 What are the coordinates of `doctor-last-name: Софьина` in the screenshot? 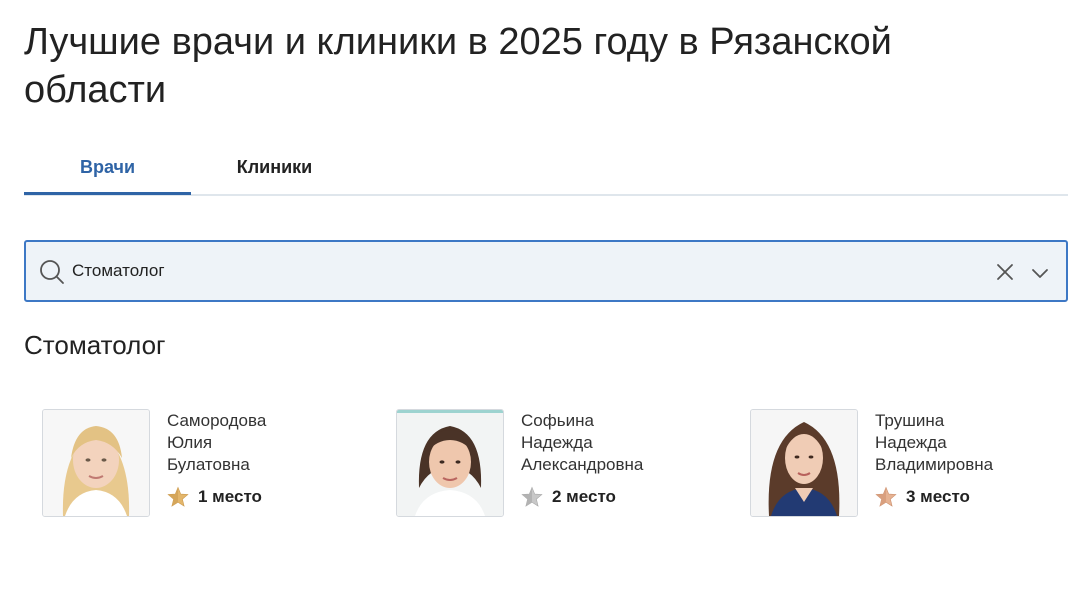 It's located at (557, 420).